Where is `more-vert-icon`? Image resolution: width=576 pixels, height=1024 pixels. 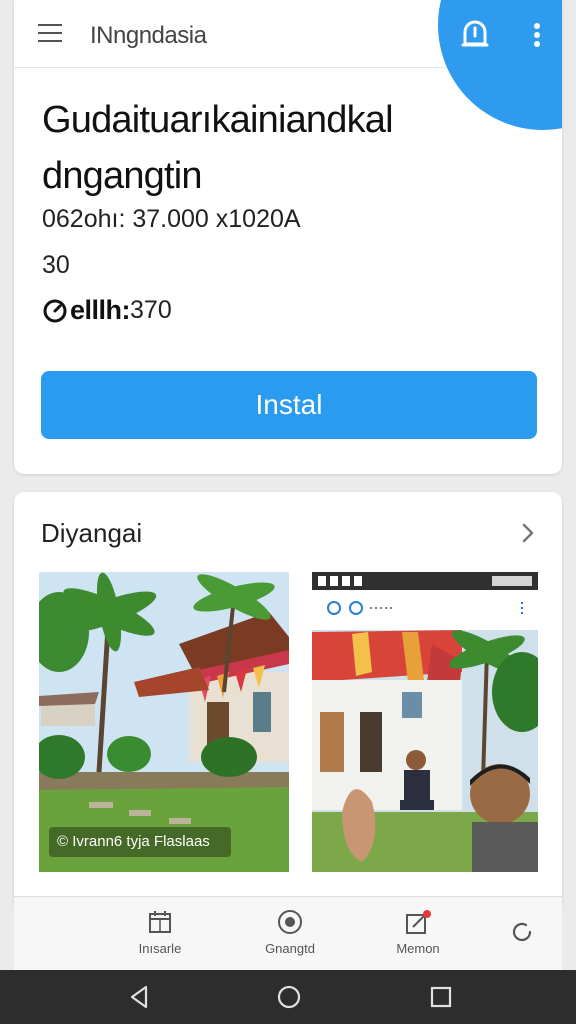 more-vert-icon is located at coordinates (537, 35).